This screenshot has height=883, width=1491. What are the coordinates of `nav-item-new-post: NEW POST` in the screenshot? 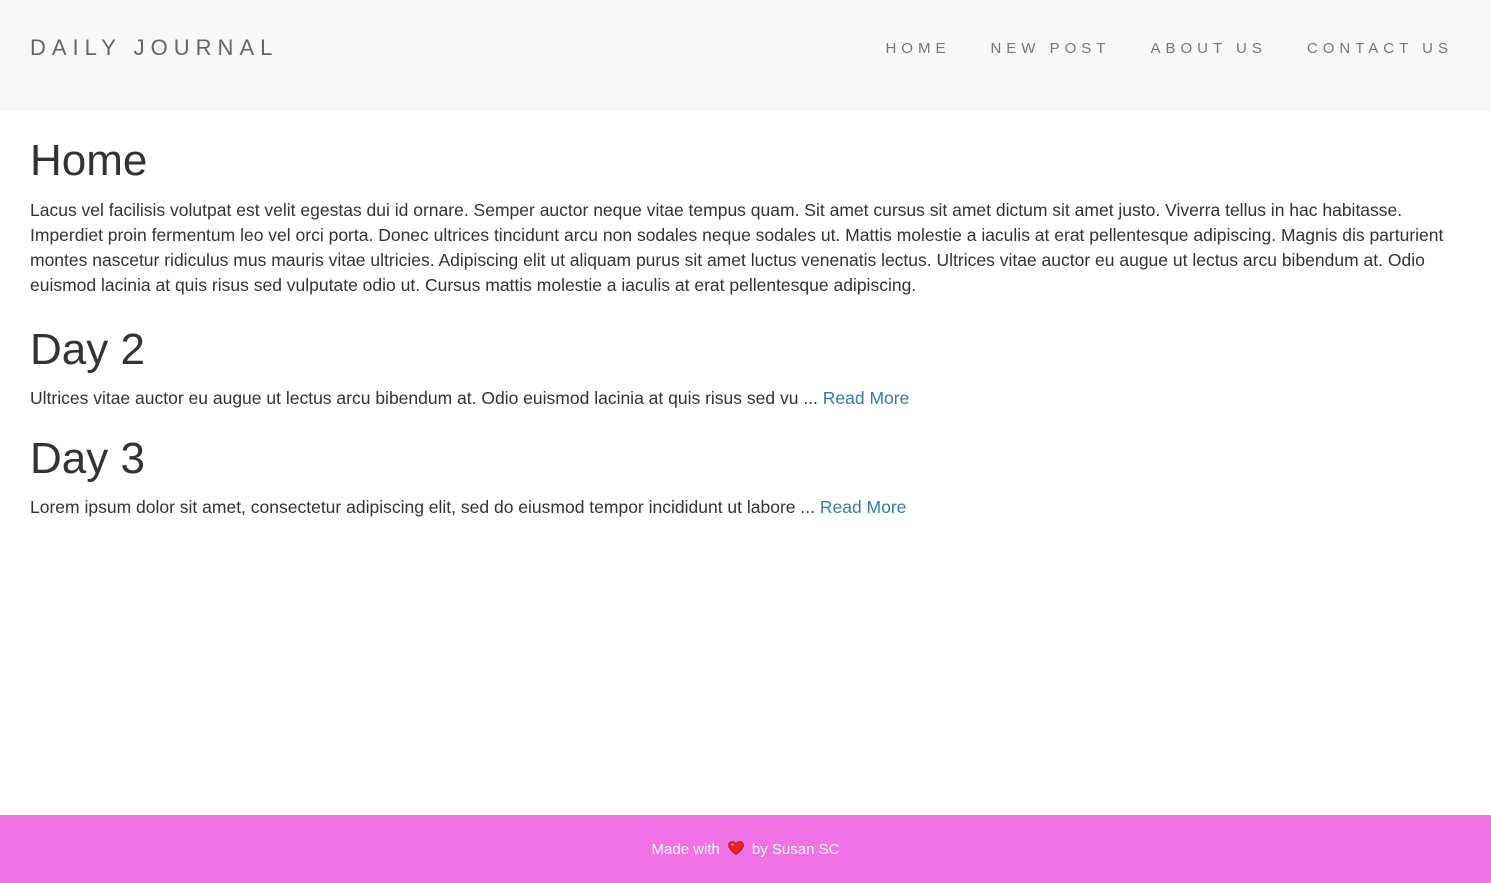 It's located at (1050, 49).